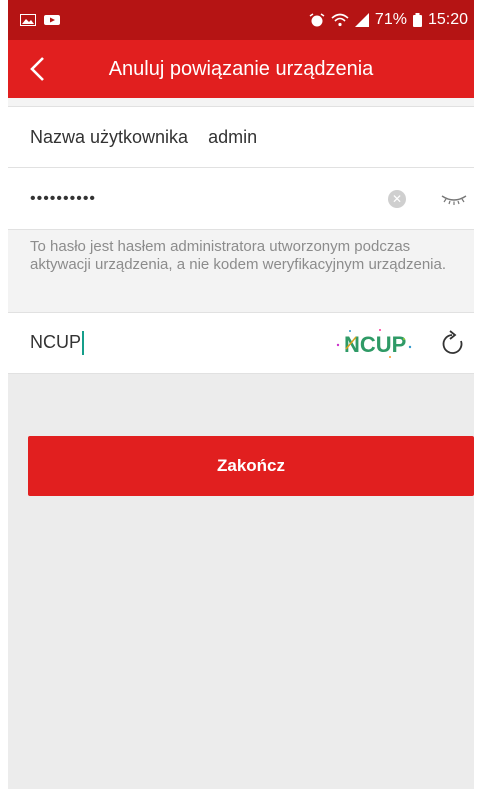 This screenshot has height=789, width=482. What do you see at coordinates (40, 20) in the screenshot?
I see `status-left` at bounding box center [40, 20].